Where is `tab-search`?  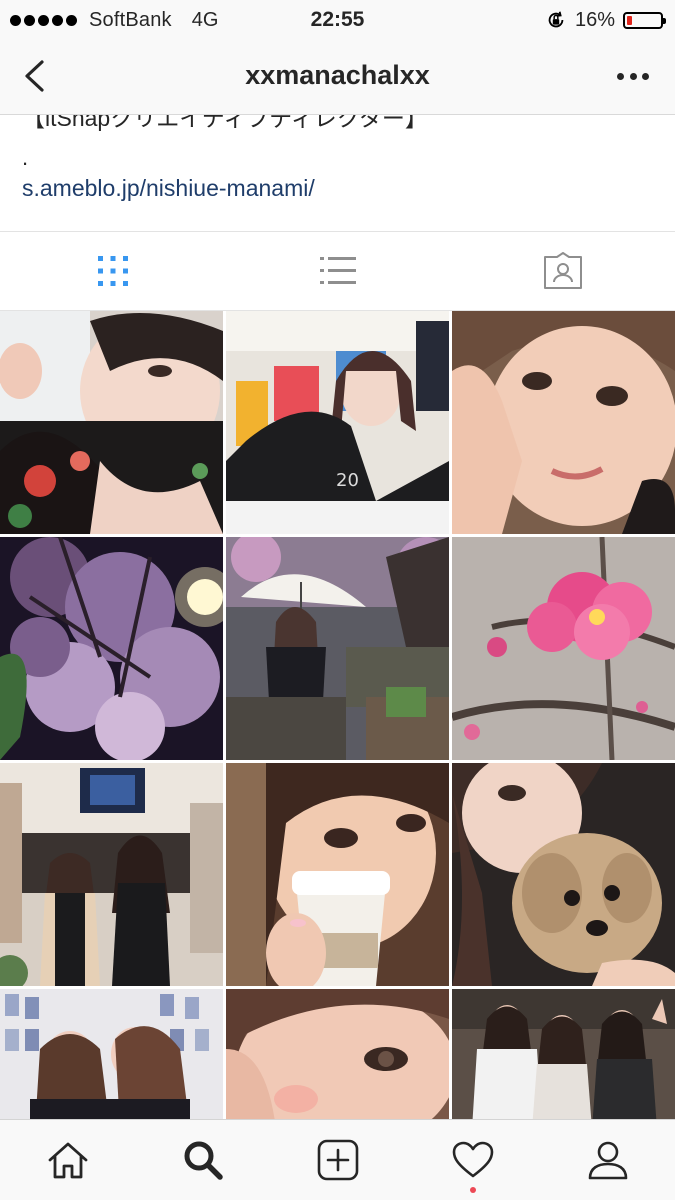
tab-search is located at coordinates (202, 1160).